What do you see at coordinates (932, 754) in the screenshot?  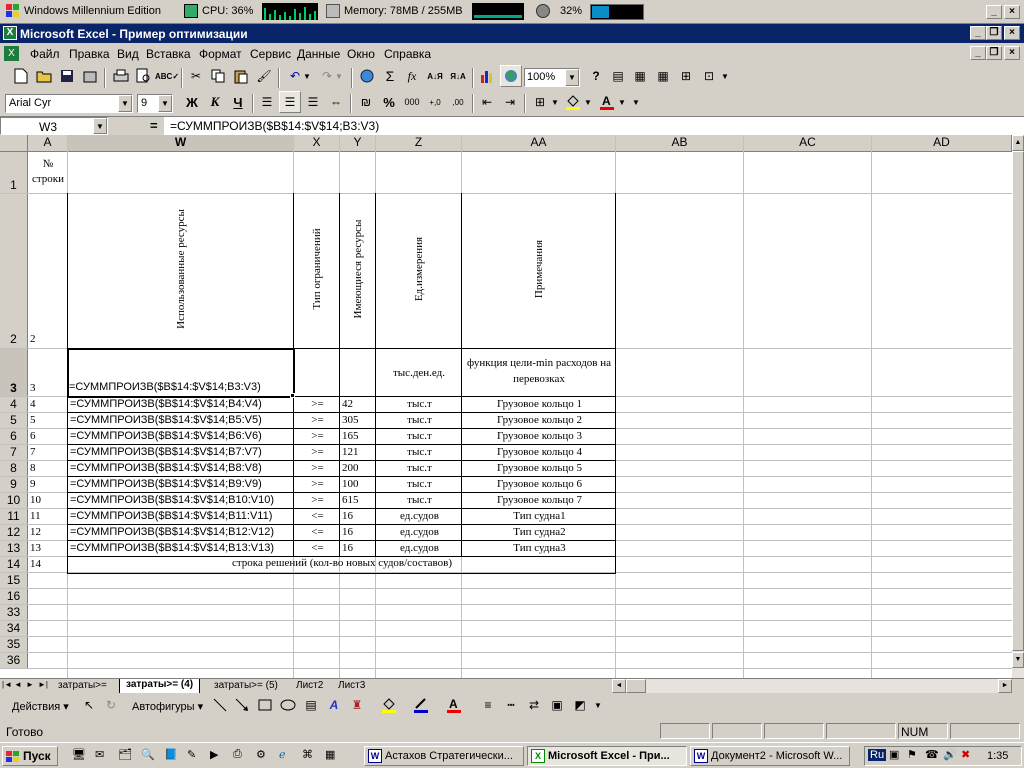 I see `tray-icon: ☎` at bounding box center [932, 754].